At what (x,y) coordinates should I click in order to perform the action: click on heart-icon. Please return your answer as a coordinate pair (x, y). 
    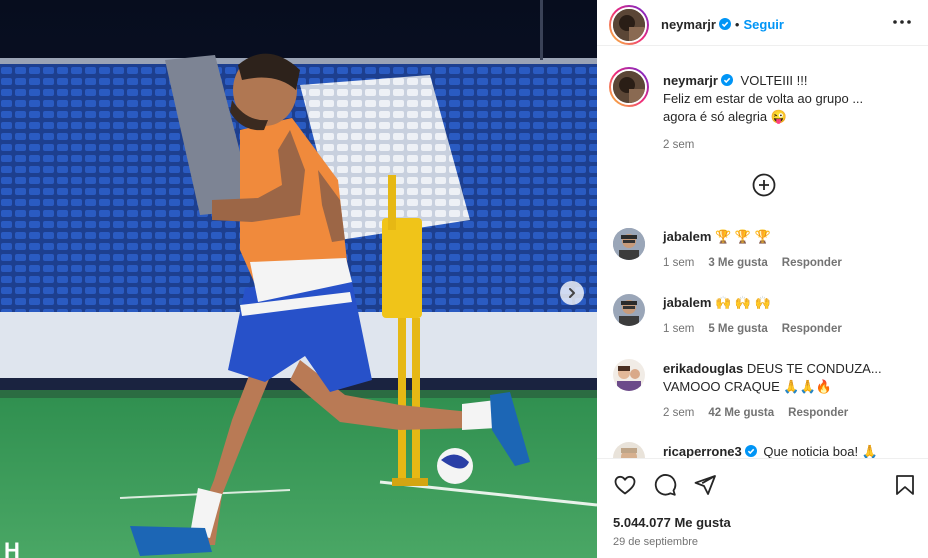
    Looking at the image, I should click on (625, 485).